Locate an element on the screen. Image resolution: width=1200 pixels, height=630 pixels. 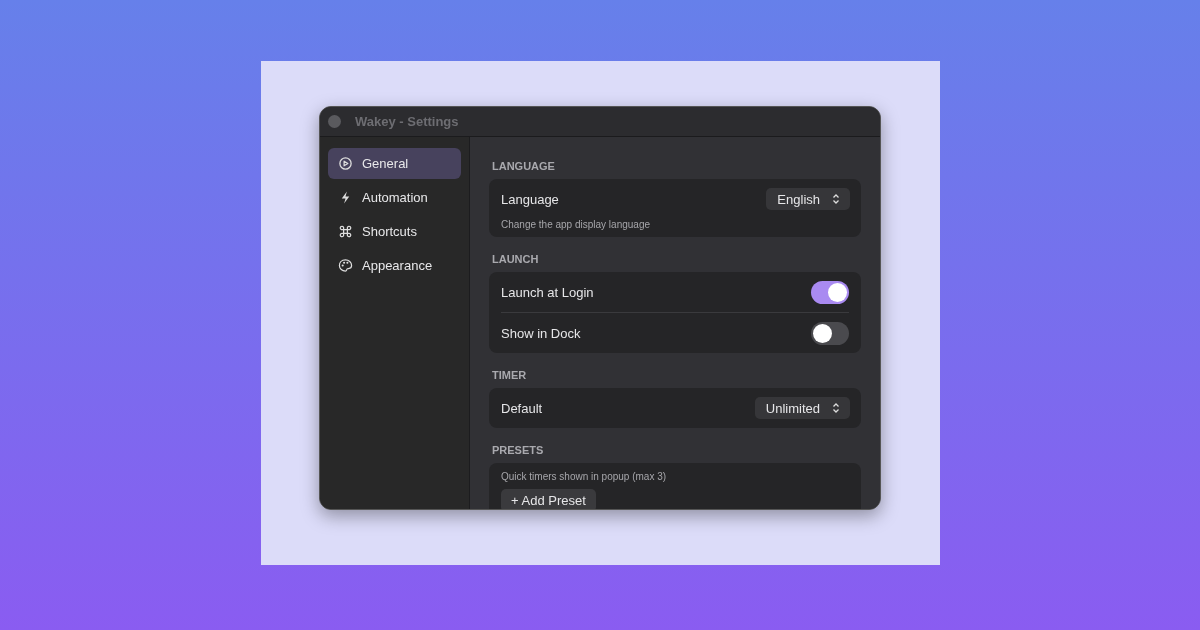
section-heading: LAUNCH is located at coordinates (516, 259).